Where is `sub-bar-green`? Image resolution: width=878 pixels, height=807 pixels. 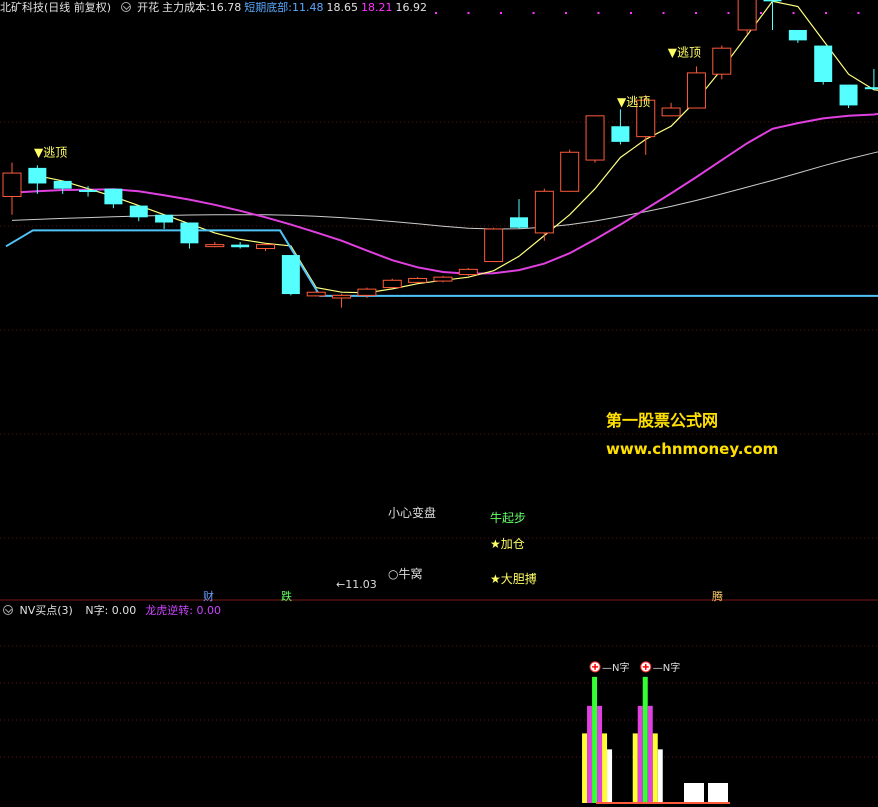
sub-bar-green is located at coordinates (595, 739).